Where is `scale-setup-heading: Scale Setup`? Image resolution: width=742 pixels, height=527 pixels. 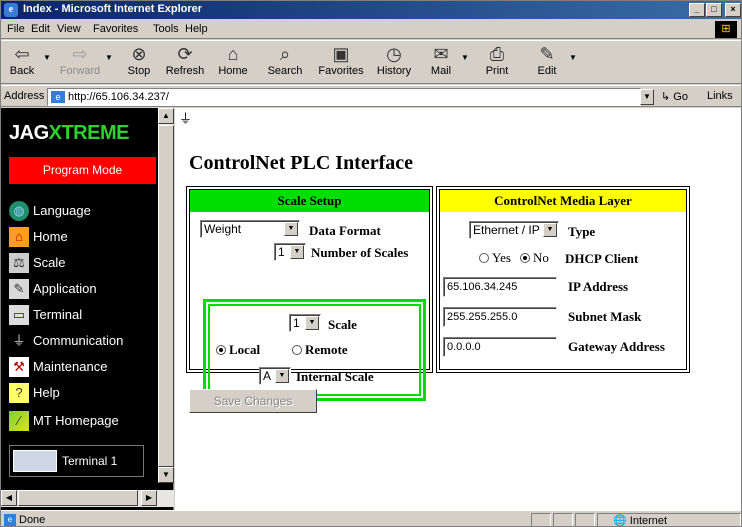
scale-setup-heading: Scale Setup is located at coordinates (309, 201).